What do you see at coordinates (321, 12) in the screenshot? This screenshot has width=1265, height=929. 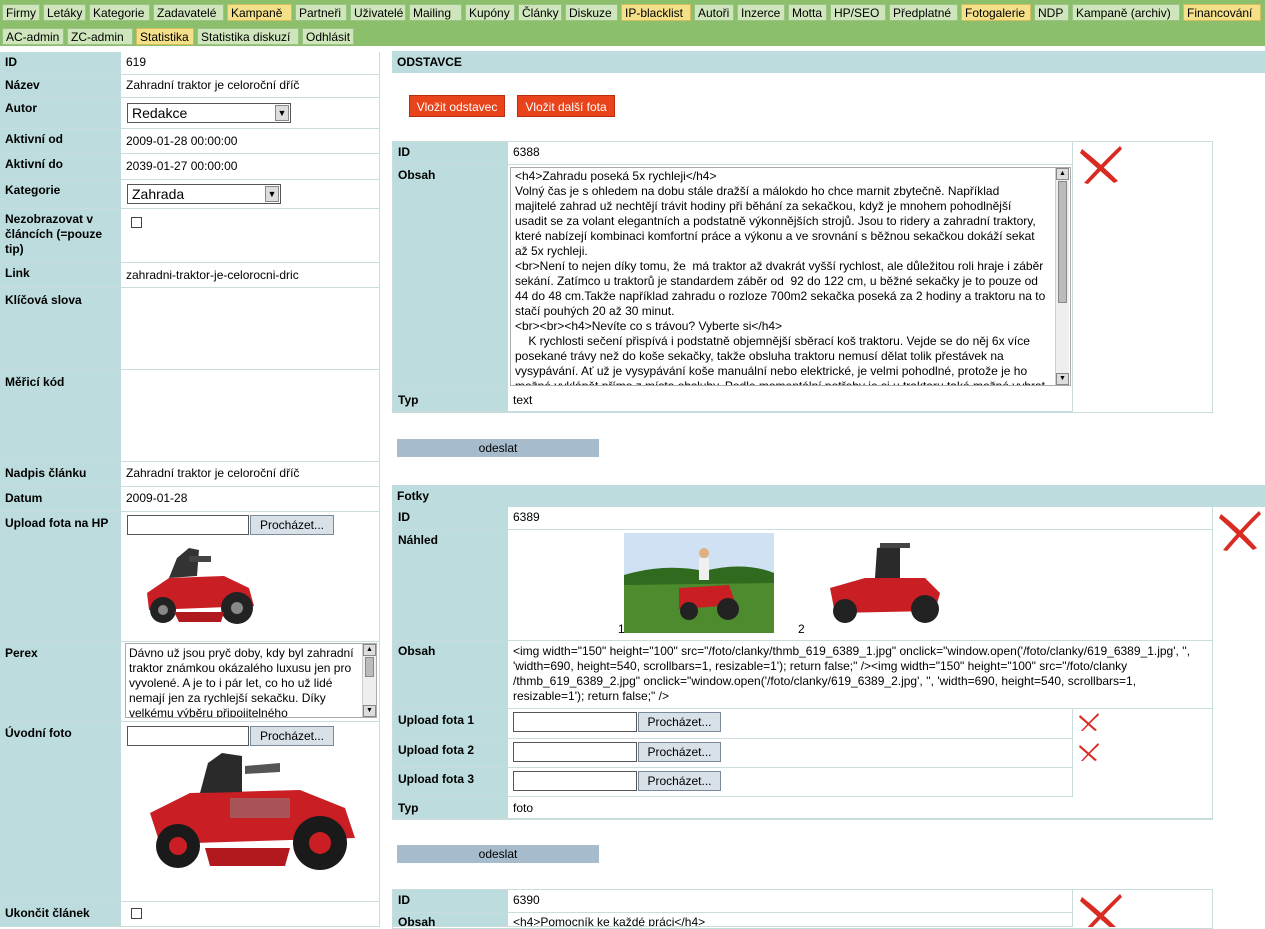 I see `nav-item-row1-5: Partneři` at bounding box center [321, 12].